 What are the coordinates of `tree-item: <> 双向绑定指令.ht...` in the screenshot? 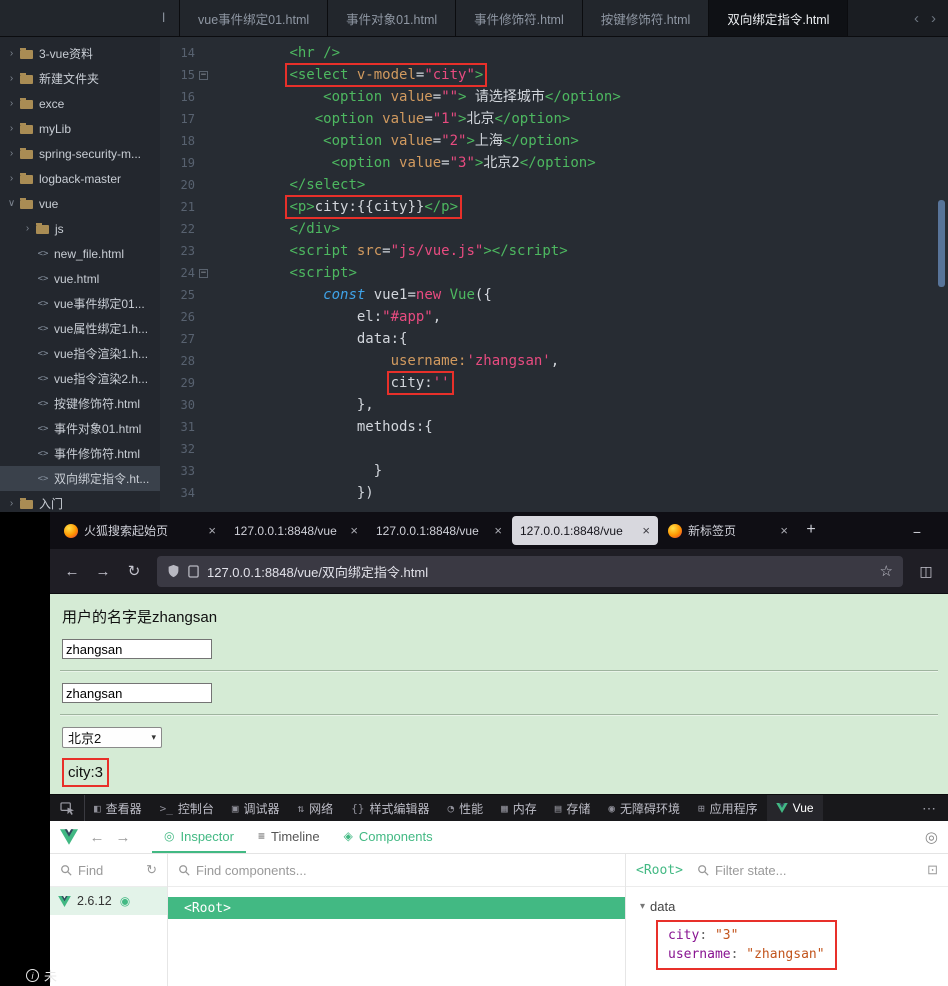 It's located at (80, 478).